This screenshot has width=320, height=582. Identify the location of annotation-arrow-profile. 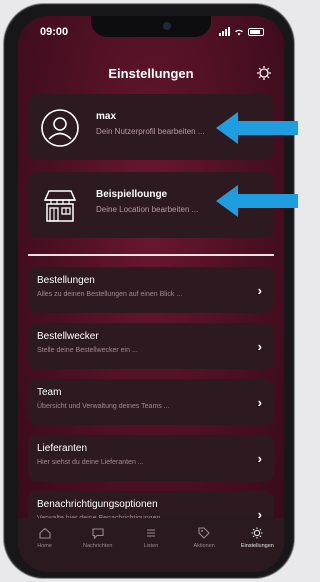
(257, 128).